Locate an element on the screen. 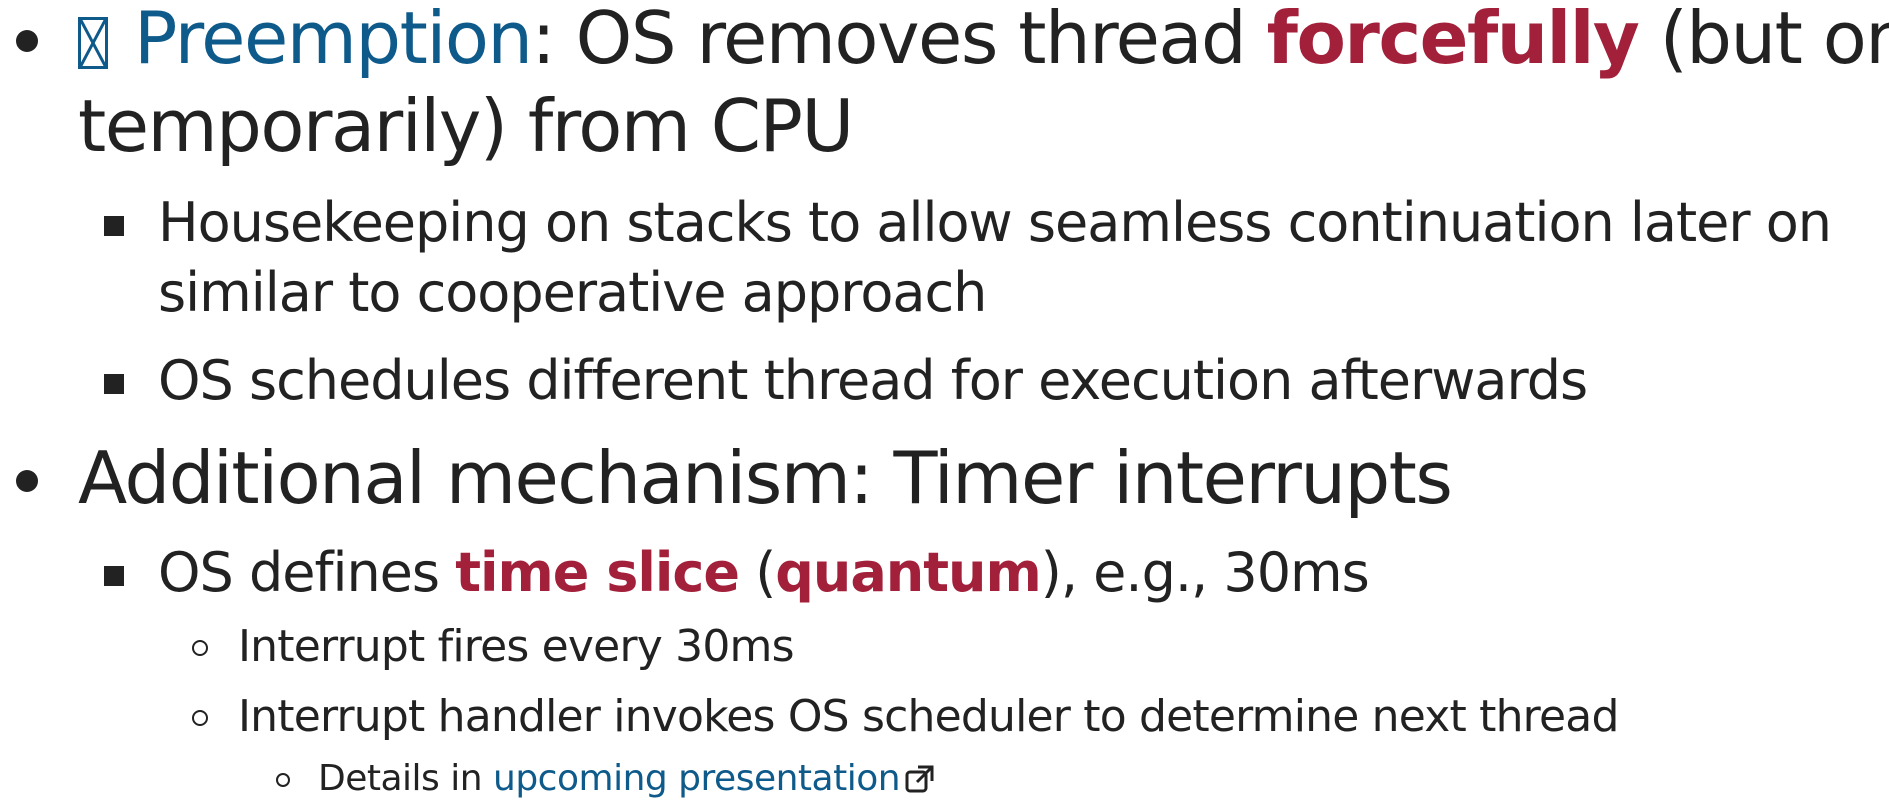  forcefully-emphasis: forcefully is located at coordinates (1453, 40).